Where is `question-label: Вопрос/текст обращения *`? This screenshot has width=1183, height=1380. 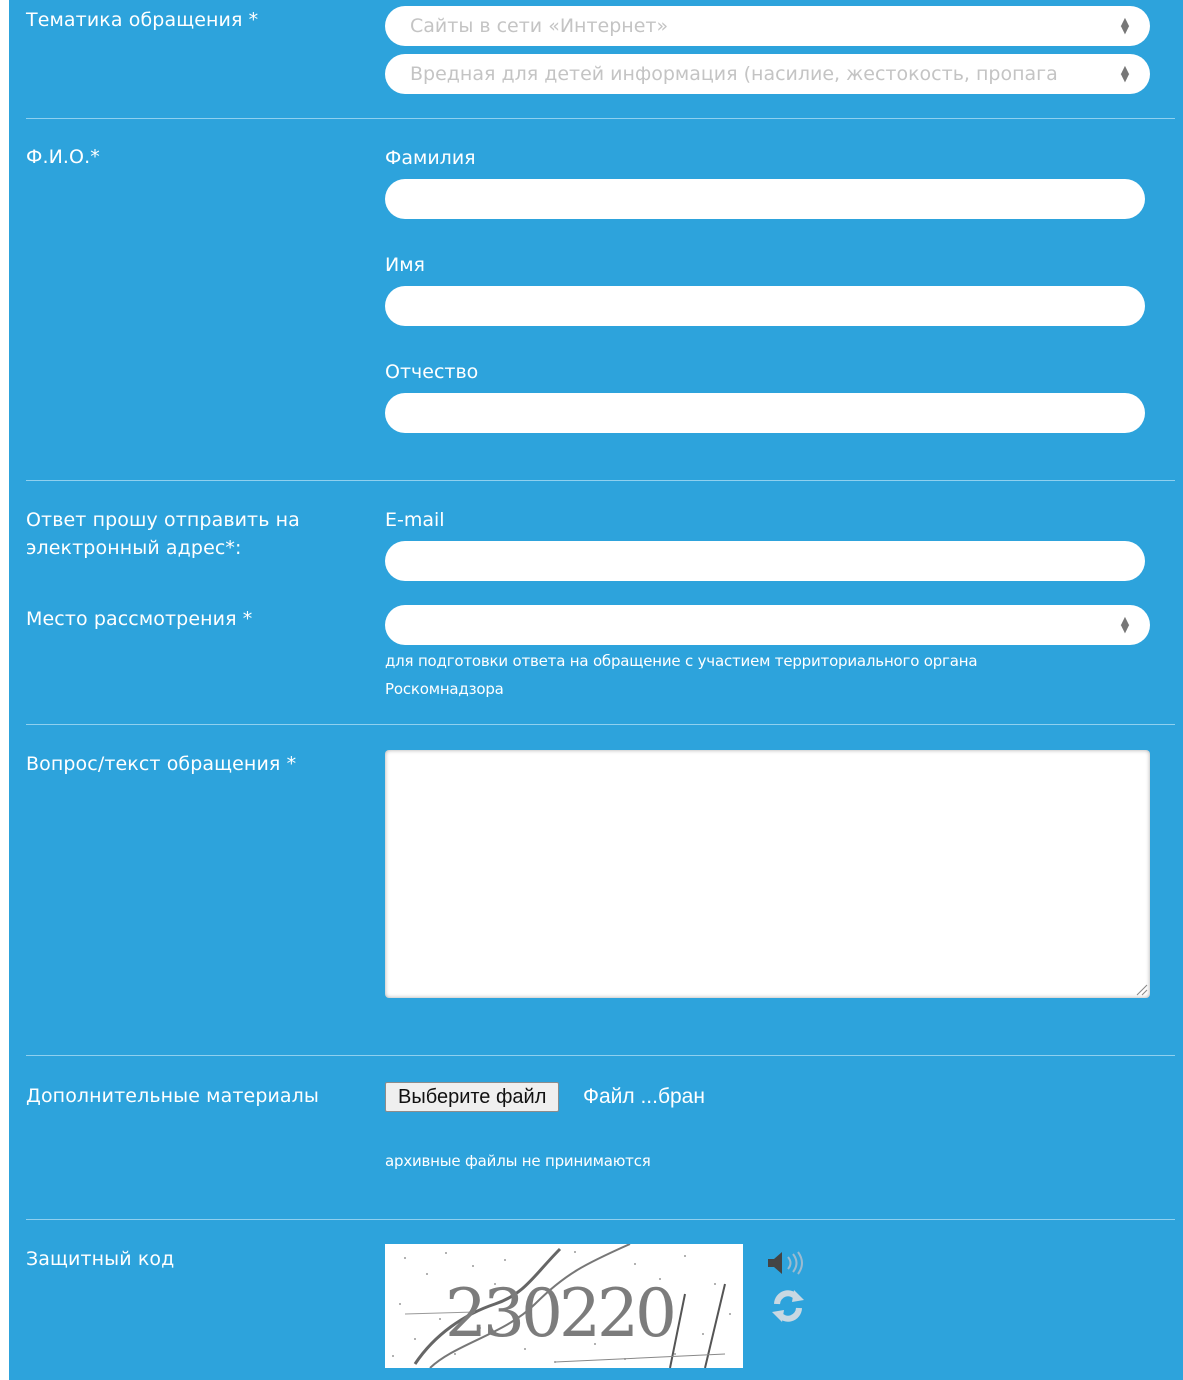
question-label: Вопрос/текст обращения * is located at coordinates (161, 764).